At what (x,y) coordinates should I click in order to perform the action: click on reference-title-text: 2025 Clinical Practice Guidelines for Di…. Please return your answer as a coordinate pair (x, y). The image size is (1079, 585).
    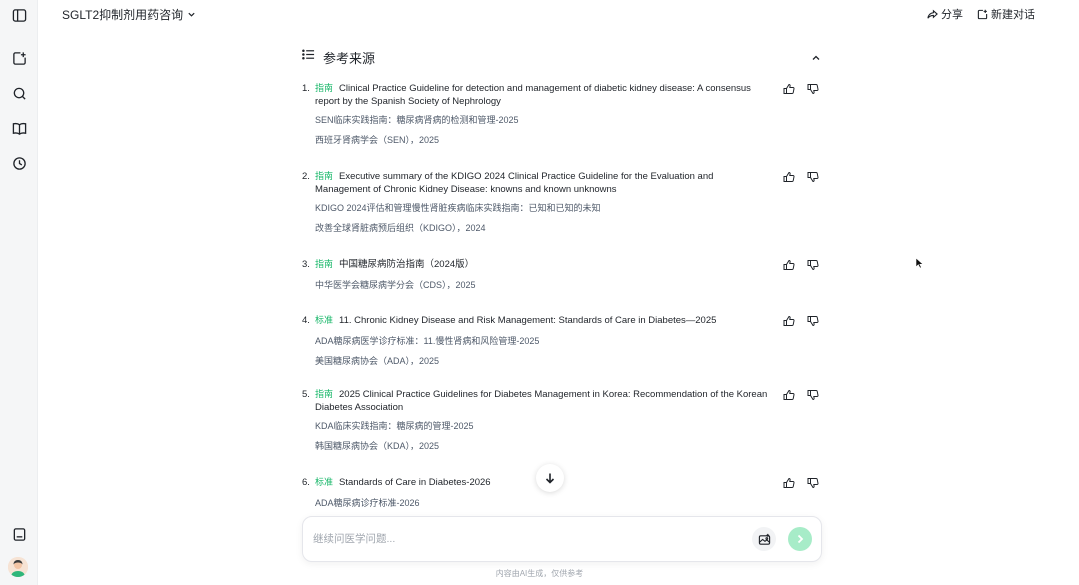
    Looking at the image, I should click on (541, 401).